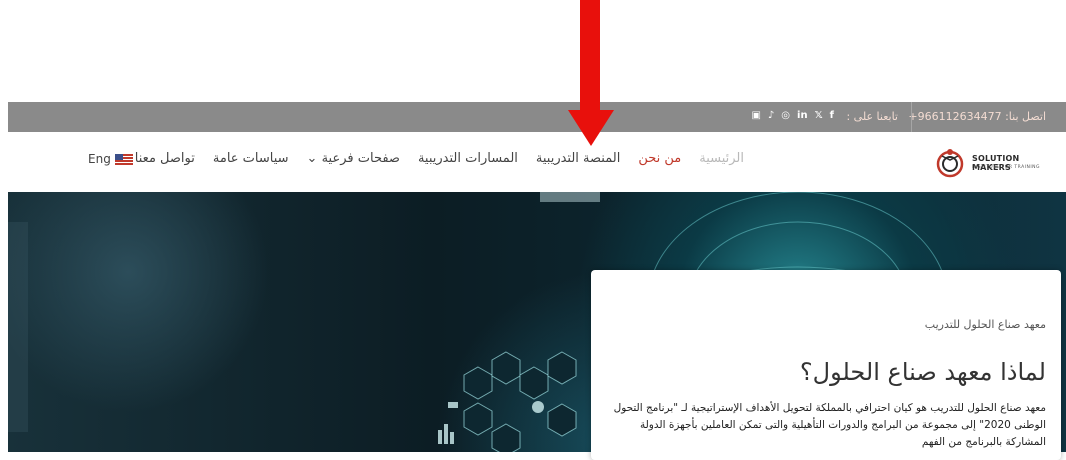  What do you see at coordinates (832, 116) in the screenshot?
I see `facebook-icon: f` at bounding box center [832, 116].